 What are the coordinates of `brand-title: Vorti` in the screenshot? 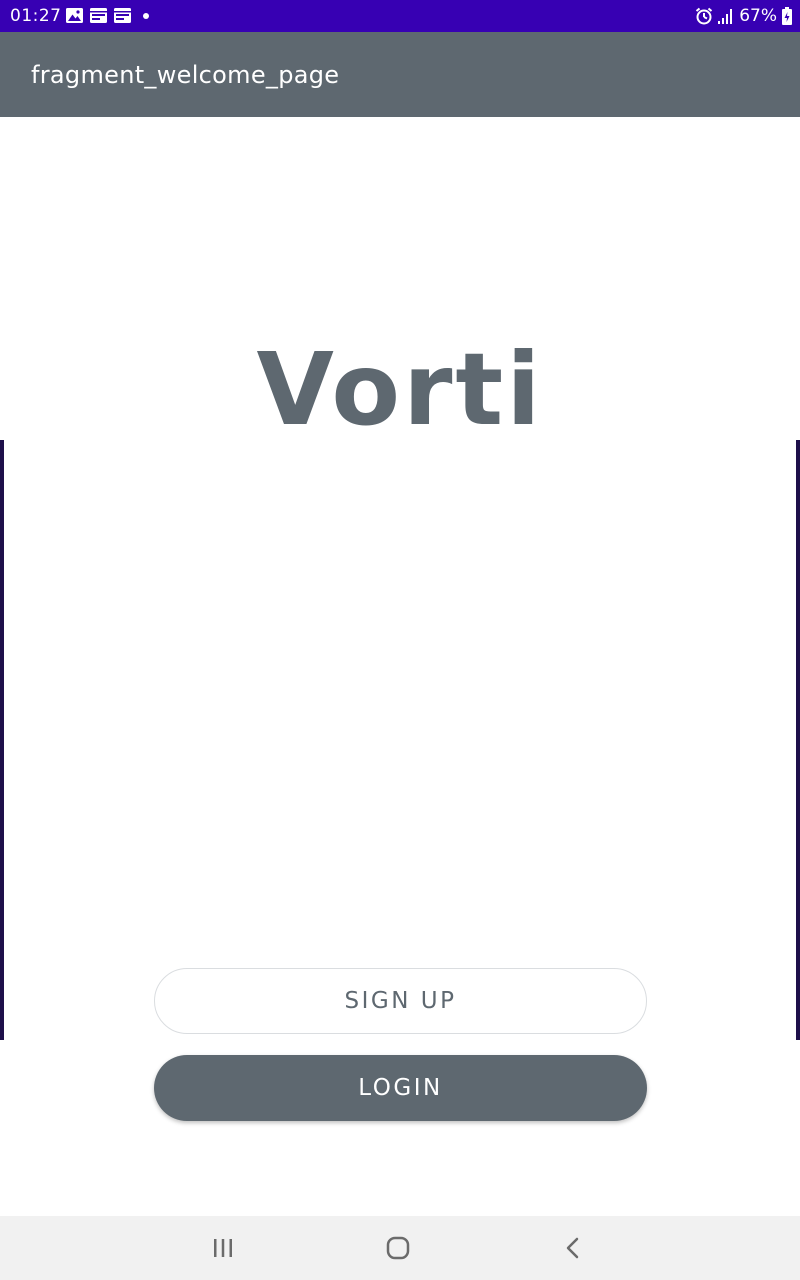 It's located at (400, 389).